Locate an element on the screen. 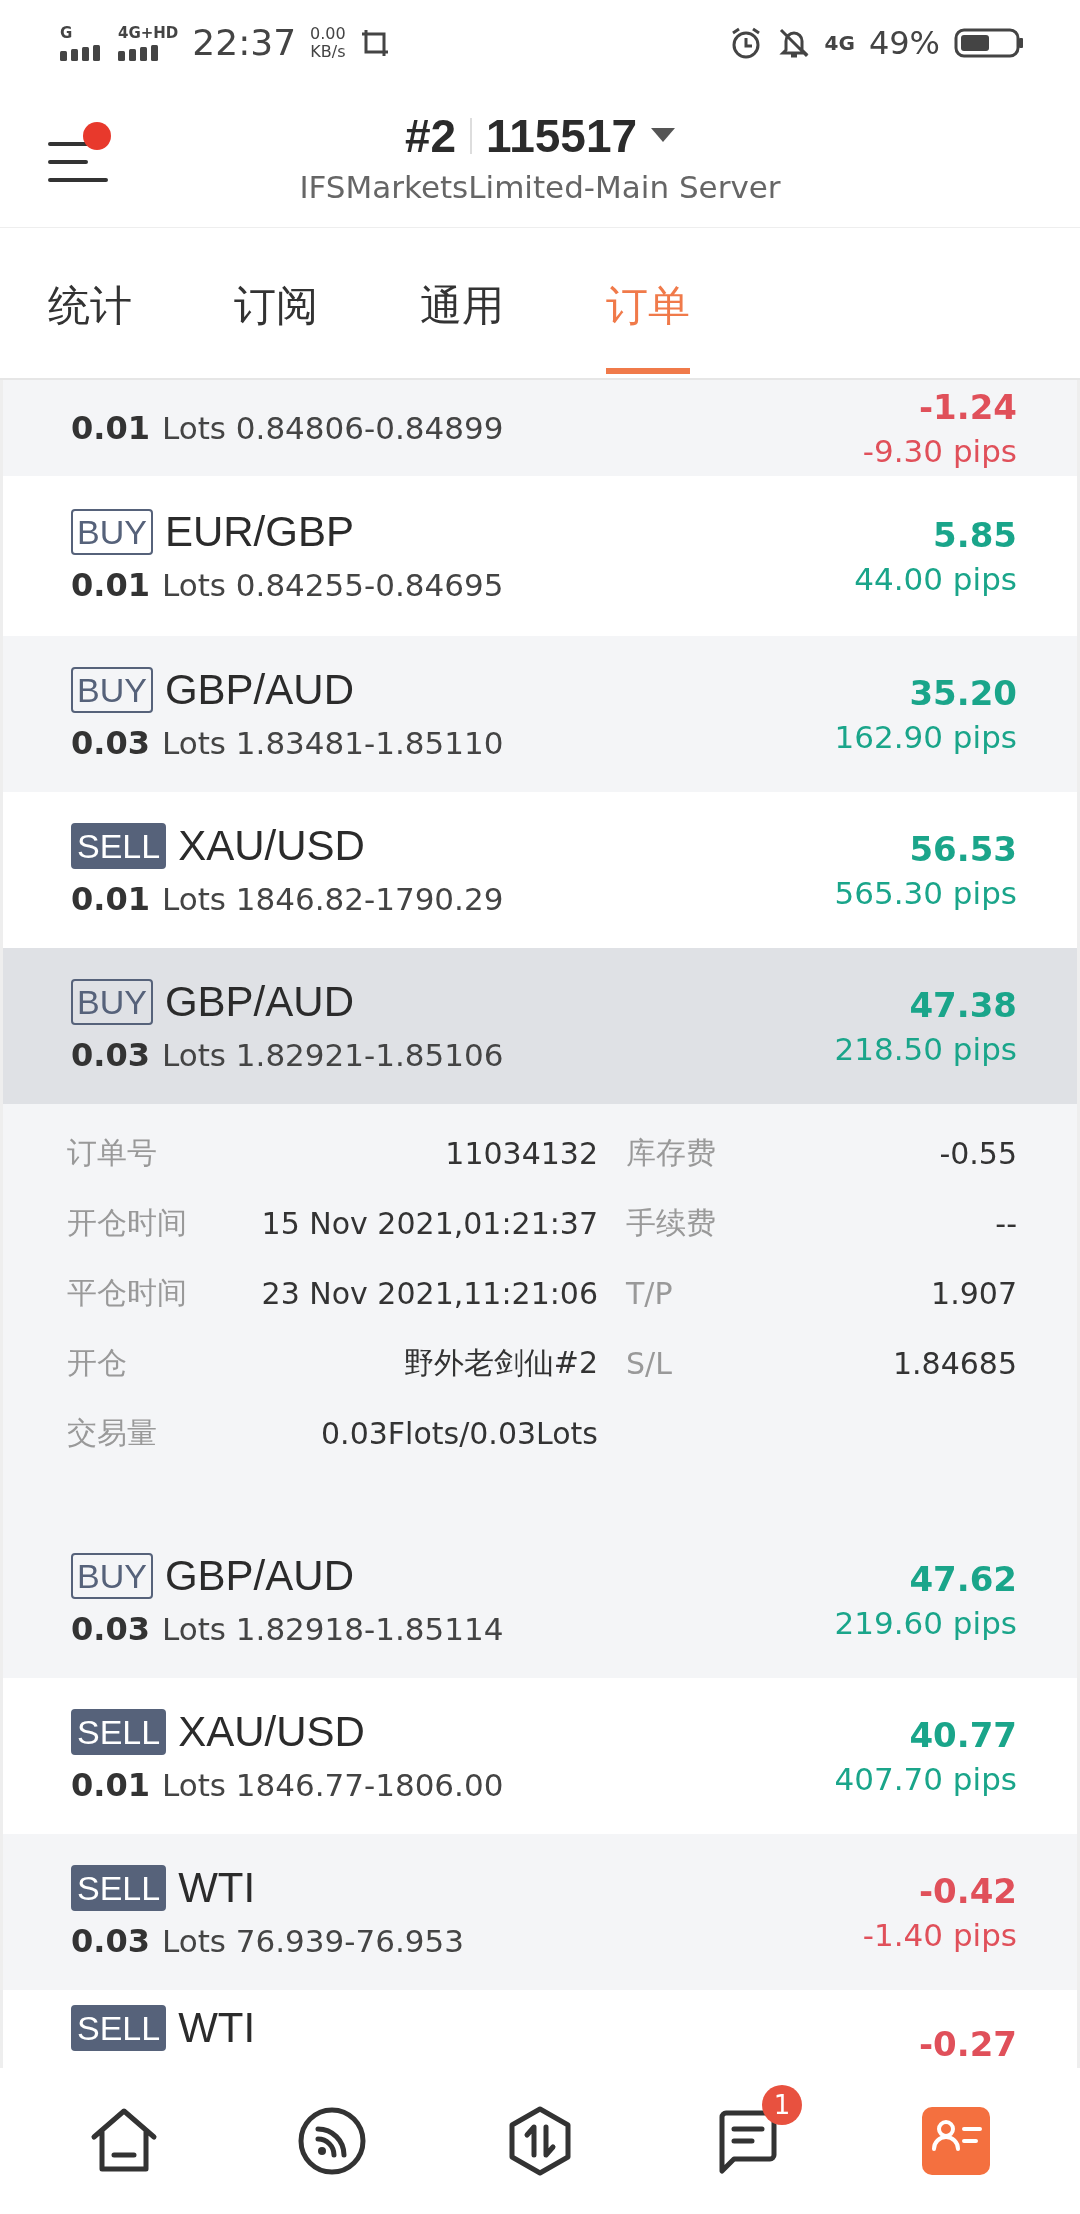 This screenshot has width=1080, height=2214. profile-icon is located at coordinates (956, 2141).